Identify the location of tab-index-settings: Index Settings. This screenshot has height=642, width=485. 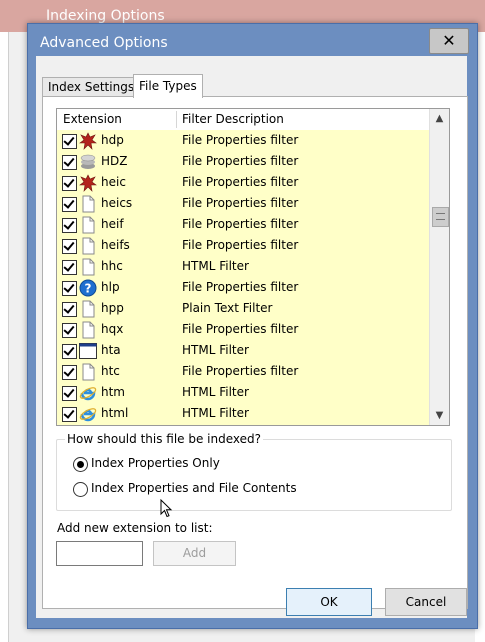
(91, 87).